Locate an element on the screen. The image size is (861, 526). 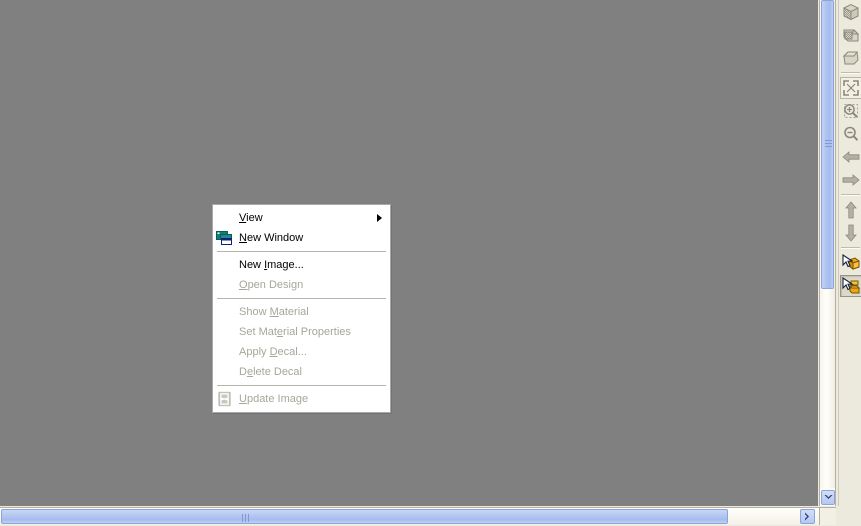
submenu-arrow-icon is located at coordinates (379, 218).